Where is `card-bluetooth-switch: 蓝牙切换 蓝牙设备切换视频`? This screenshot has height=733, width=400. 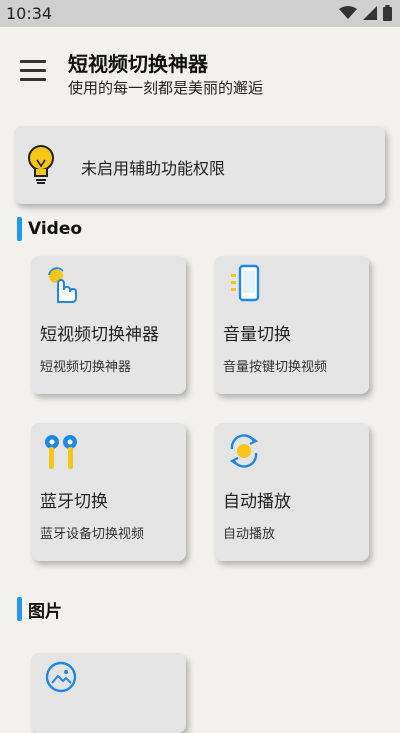
card-bluetooth-switch: 蓝牙切换 蓝牙设备切换视频 is located at coordinates (108, 492).